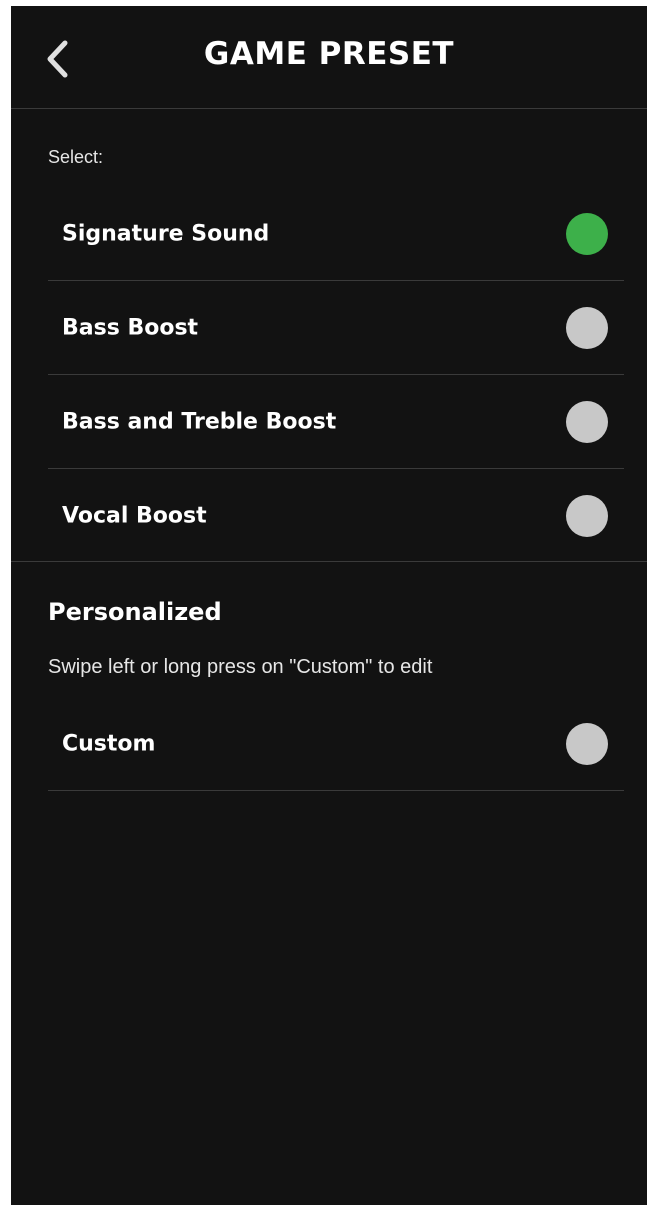  I want to click on preset-item-bass-boost: Bass Boost, so click(336, 328).